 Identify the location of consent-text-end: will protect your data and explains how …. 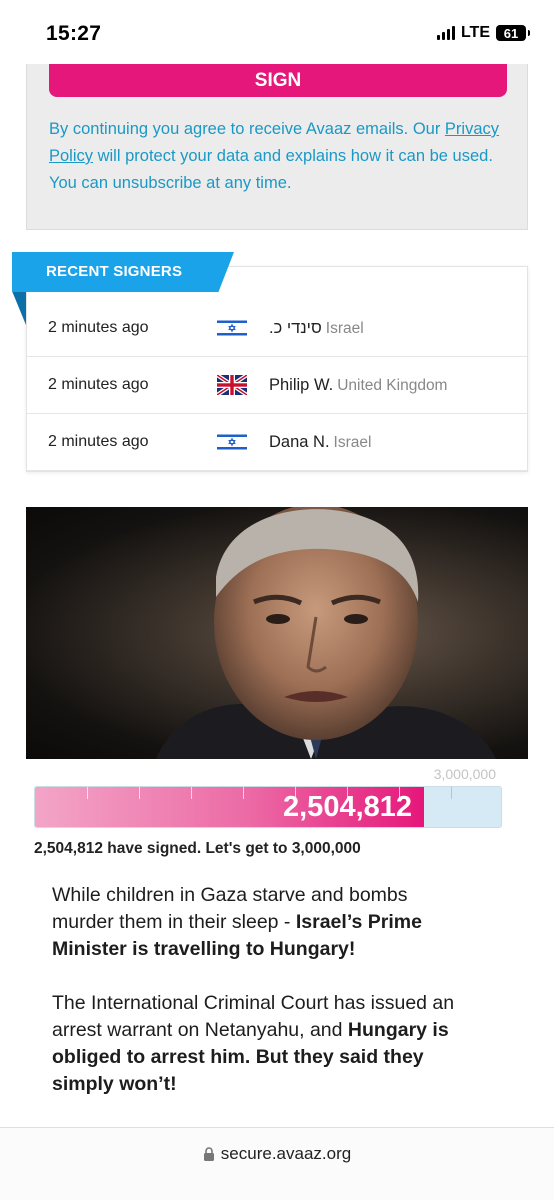
(271, 169).